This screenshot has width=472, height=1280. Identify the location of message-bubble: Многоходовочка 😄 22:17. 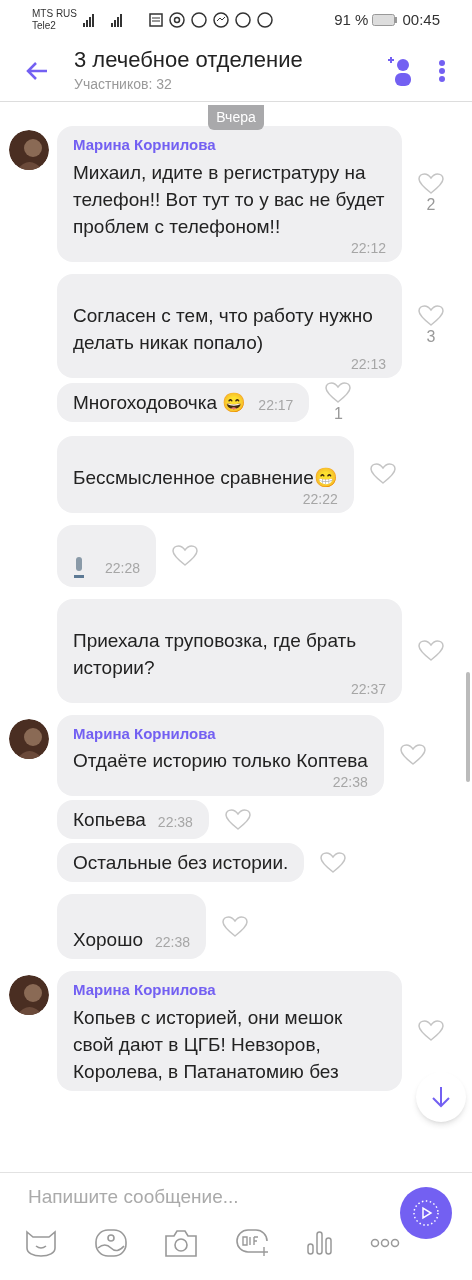
(183, 402).